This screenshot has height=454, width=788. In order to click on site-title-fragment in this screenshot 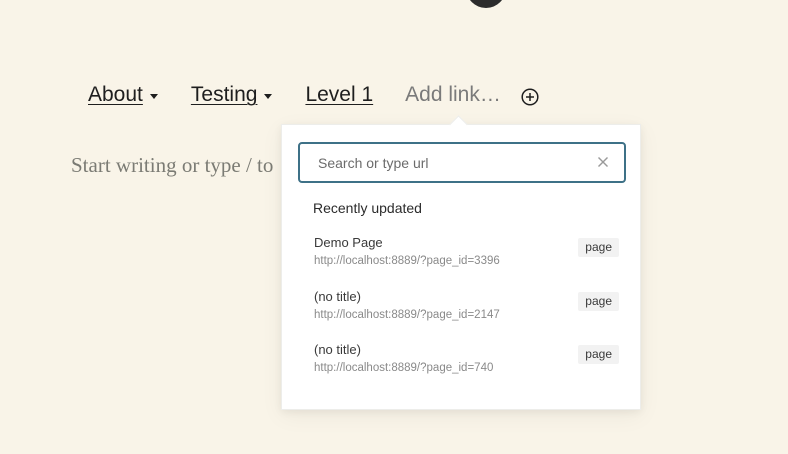, I will do `click(486, 4)`.